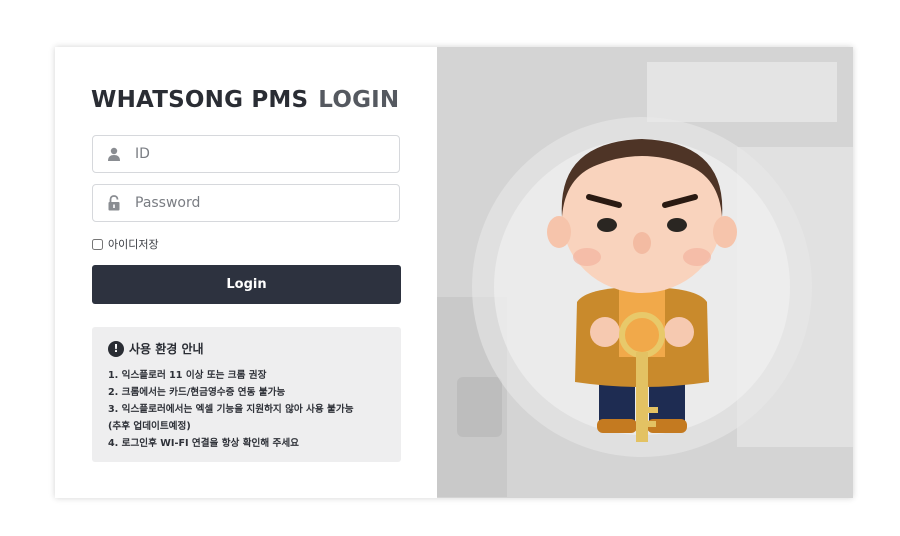 This screenshot has height=536, width=900. Describe the element at coordinates (166, 349) in the screenshot. I see `notice-title: 사용 환경 안내` at that location.